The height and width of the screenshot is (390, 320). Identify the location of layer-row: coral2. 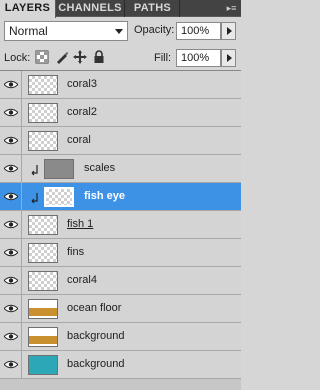
(120, 113).